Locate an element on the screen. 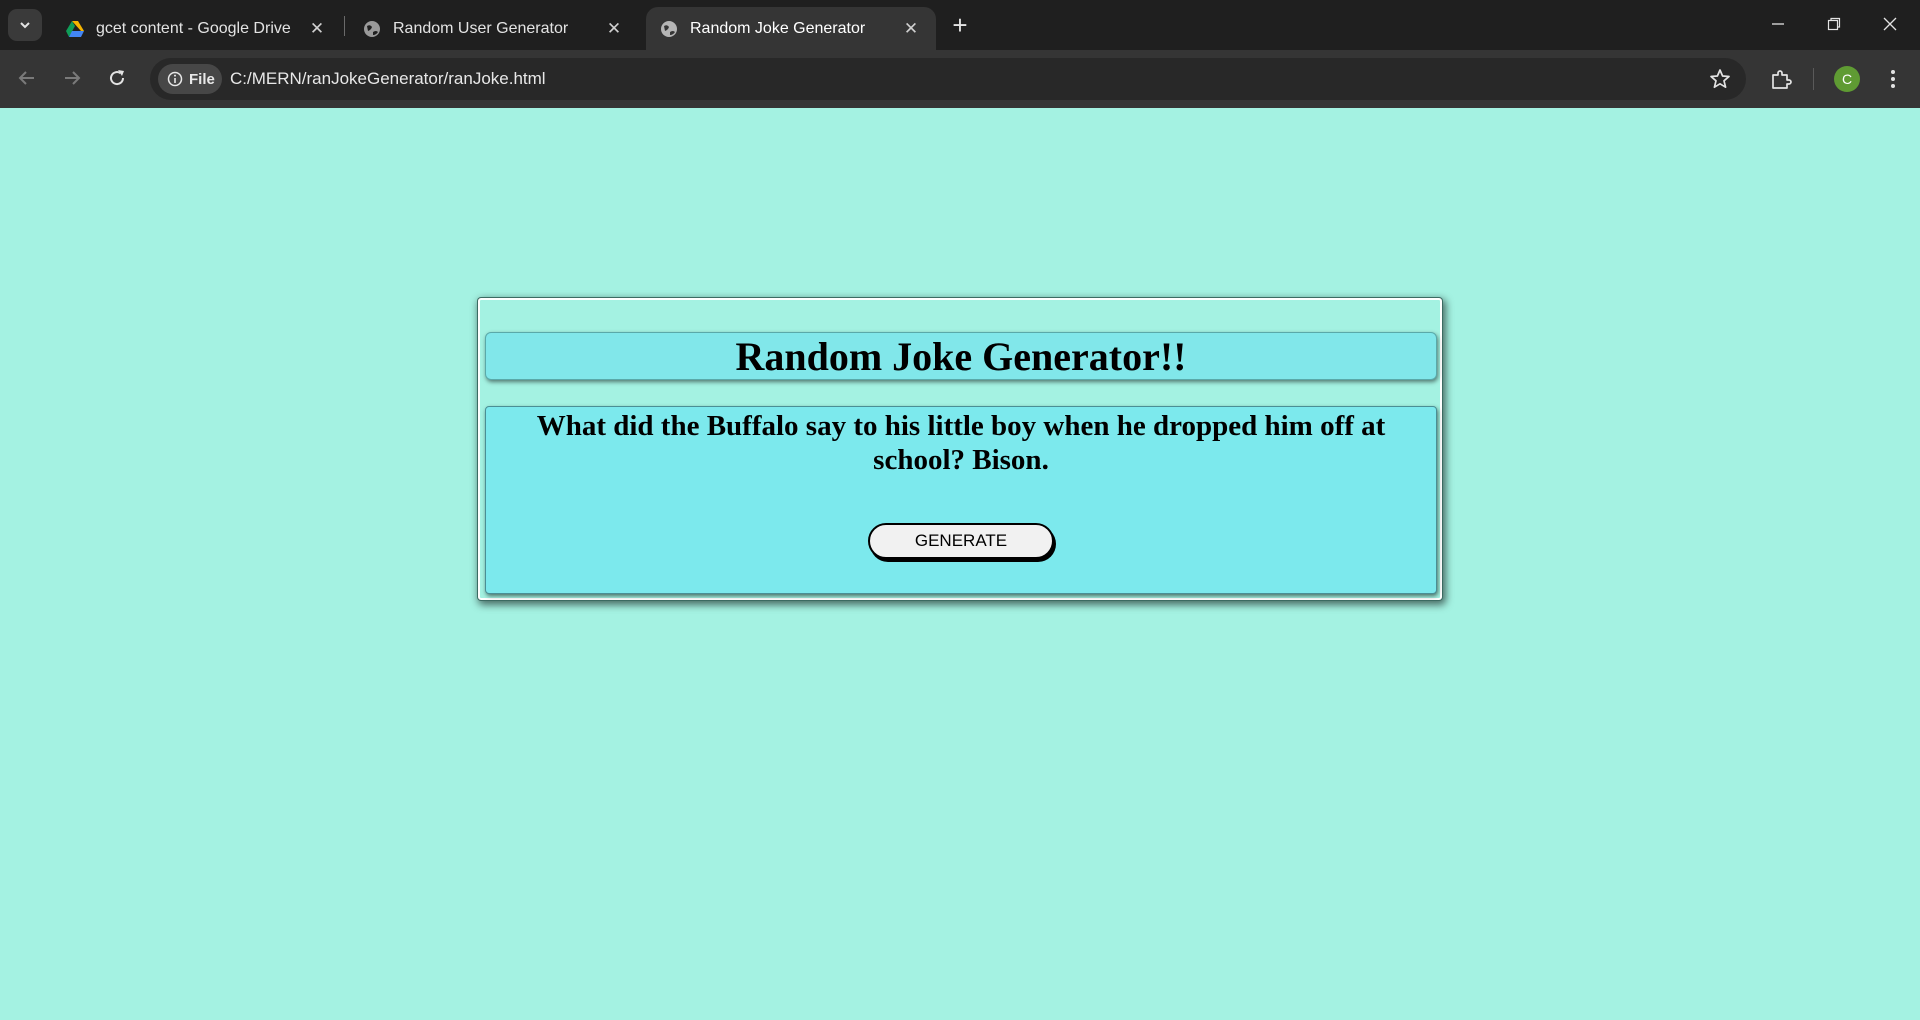 The height and width of the screenshot is (1020, 1920). close-window-button is located at coordinates (1890, 24).